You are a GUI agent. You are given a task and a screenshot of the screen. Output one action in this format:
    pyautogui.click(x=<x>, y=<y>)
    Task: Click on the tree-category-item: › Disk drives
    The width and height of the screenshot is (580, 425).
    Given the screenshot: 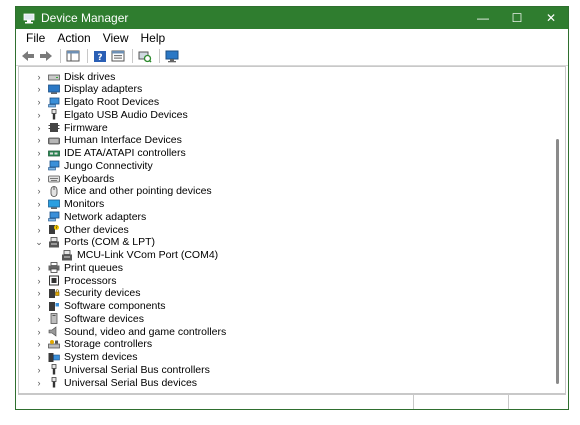 What is the action you would take?
    pyautogui.click(x=67, y=76)
    